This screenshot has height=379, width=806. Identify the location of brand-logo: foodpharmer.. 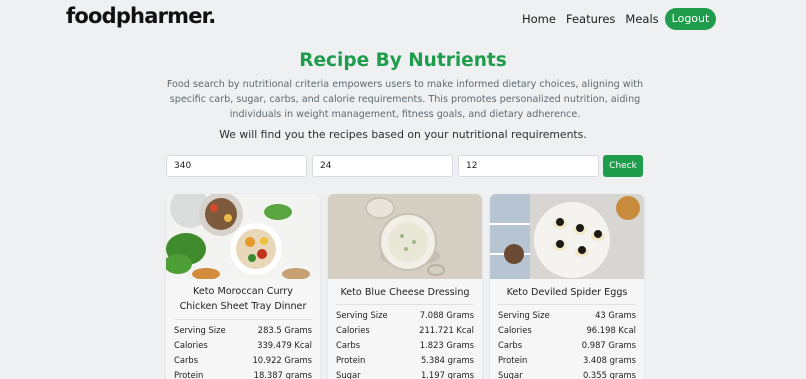
(141, 16).